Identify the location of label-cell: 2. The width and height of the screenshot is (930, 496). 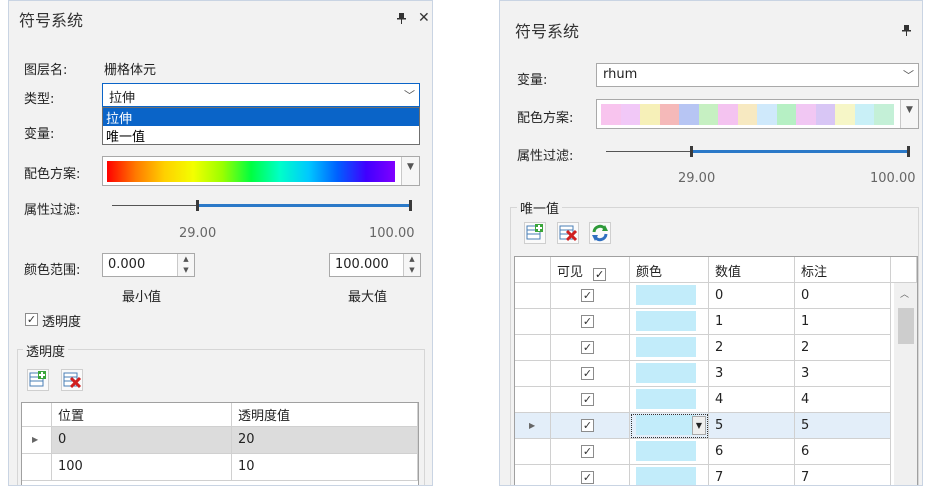
(843, 348).